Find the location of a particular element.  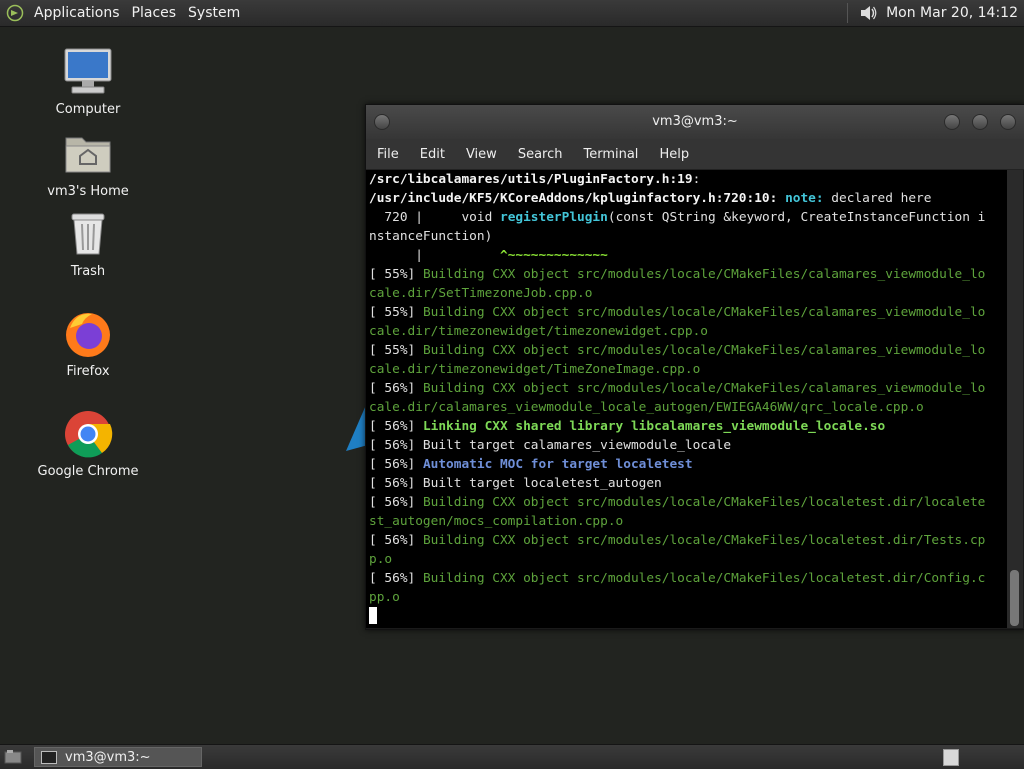

desktop-icon-chrome: Google Chrome is located at coordinates (88, 443).